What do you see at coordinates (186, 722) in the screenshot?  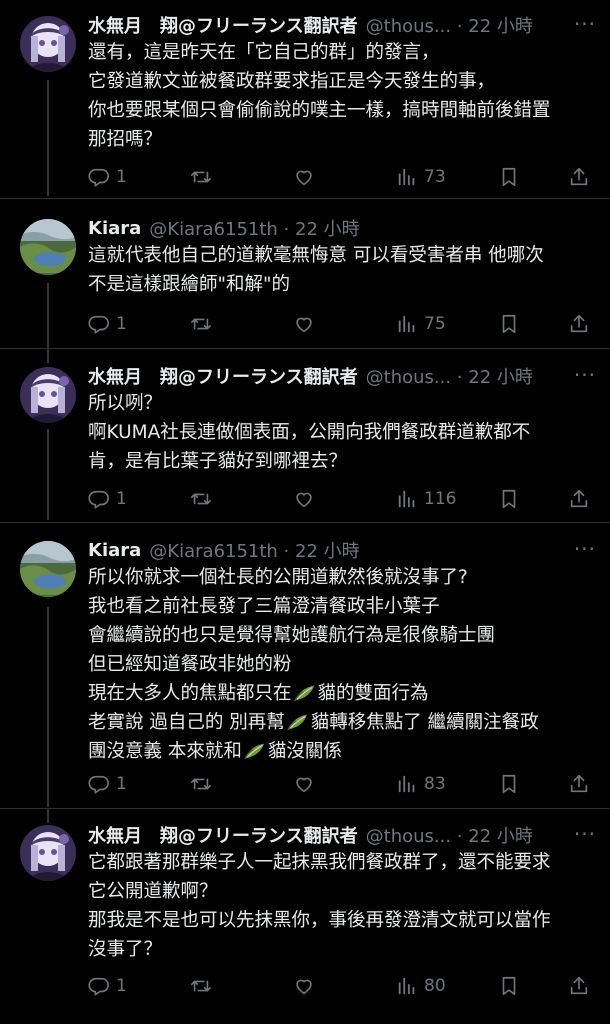 I see `text-segment: 老實說 過自己的 別再幫` at bounding box center [186, 722].